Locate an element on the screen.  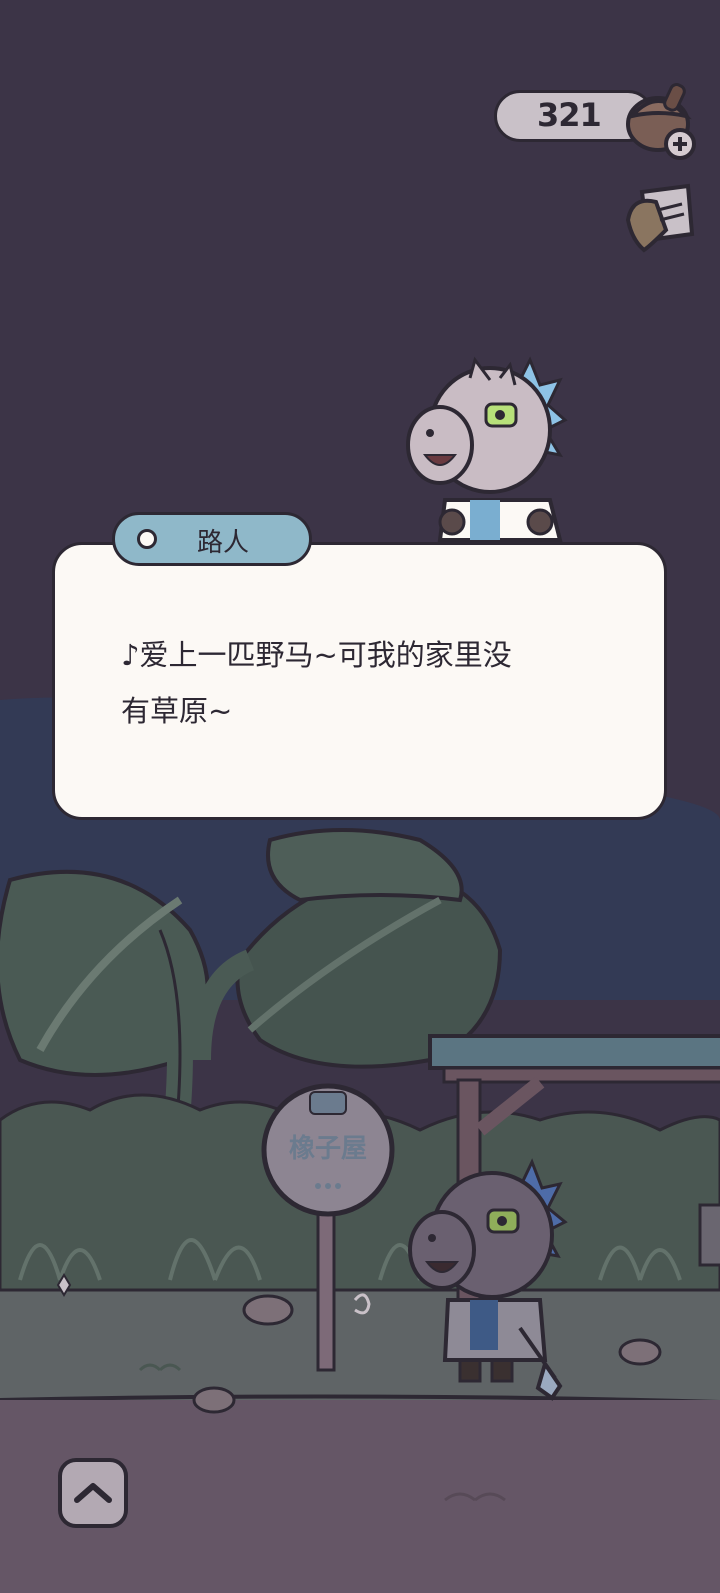
bus-stop-sign-label: 橡子屋 is located at coordinates (327, 1149).